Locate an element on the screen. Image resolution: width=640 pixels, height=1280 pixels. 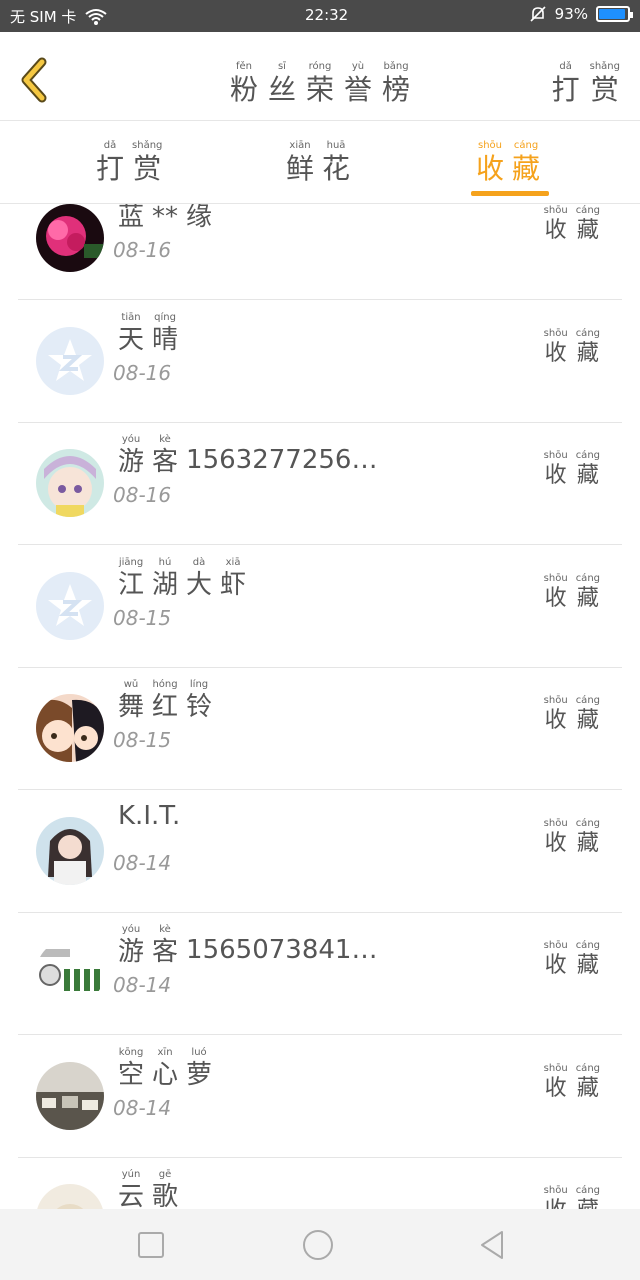
user-name-char: luó 萝 is located at coordinates (199, 1068).